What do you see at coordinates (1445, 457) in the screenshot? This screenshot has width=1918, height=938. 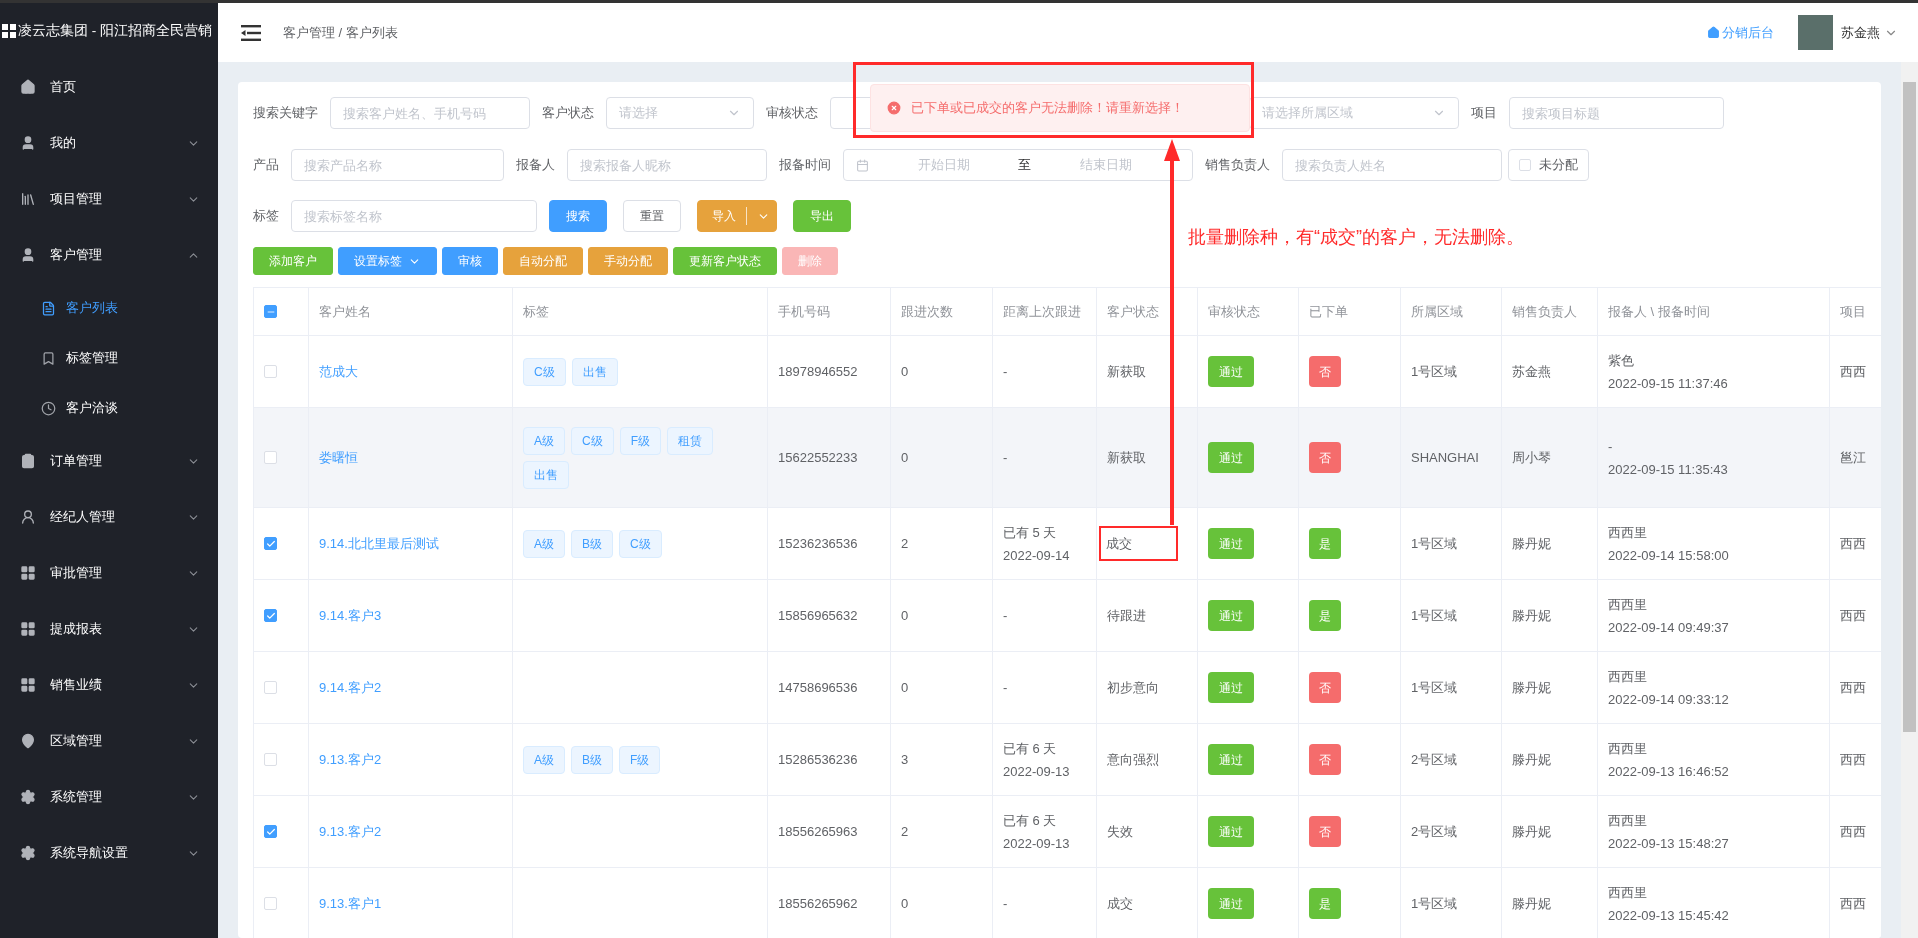 I see `table-cell: SHANGHAI` at bounding box center [1445, 457].